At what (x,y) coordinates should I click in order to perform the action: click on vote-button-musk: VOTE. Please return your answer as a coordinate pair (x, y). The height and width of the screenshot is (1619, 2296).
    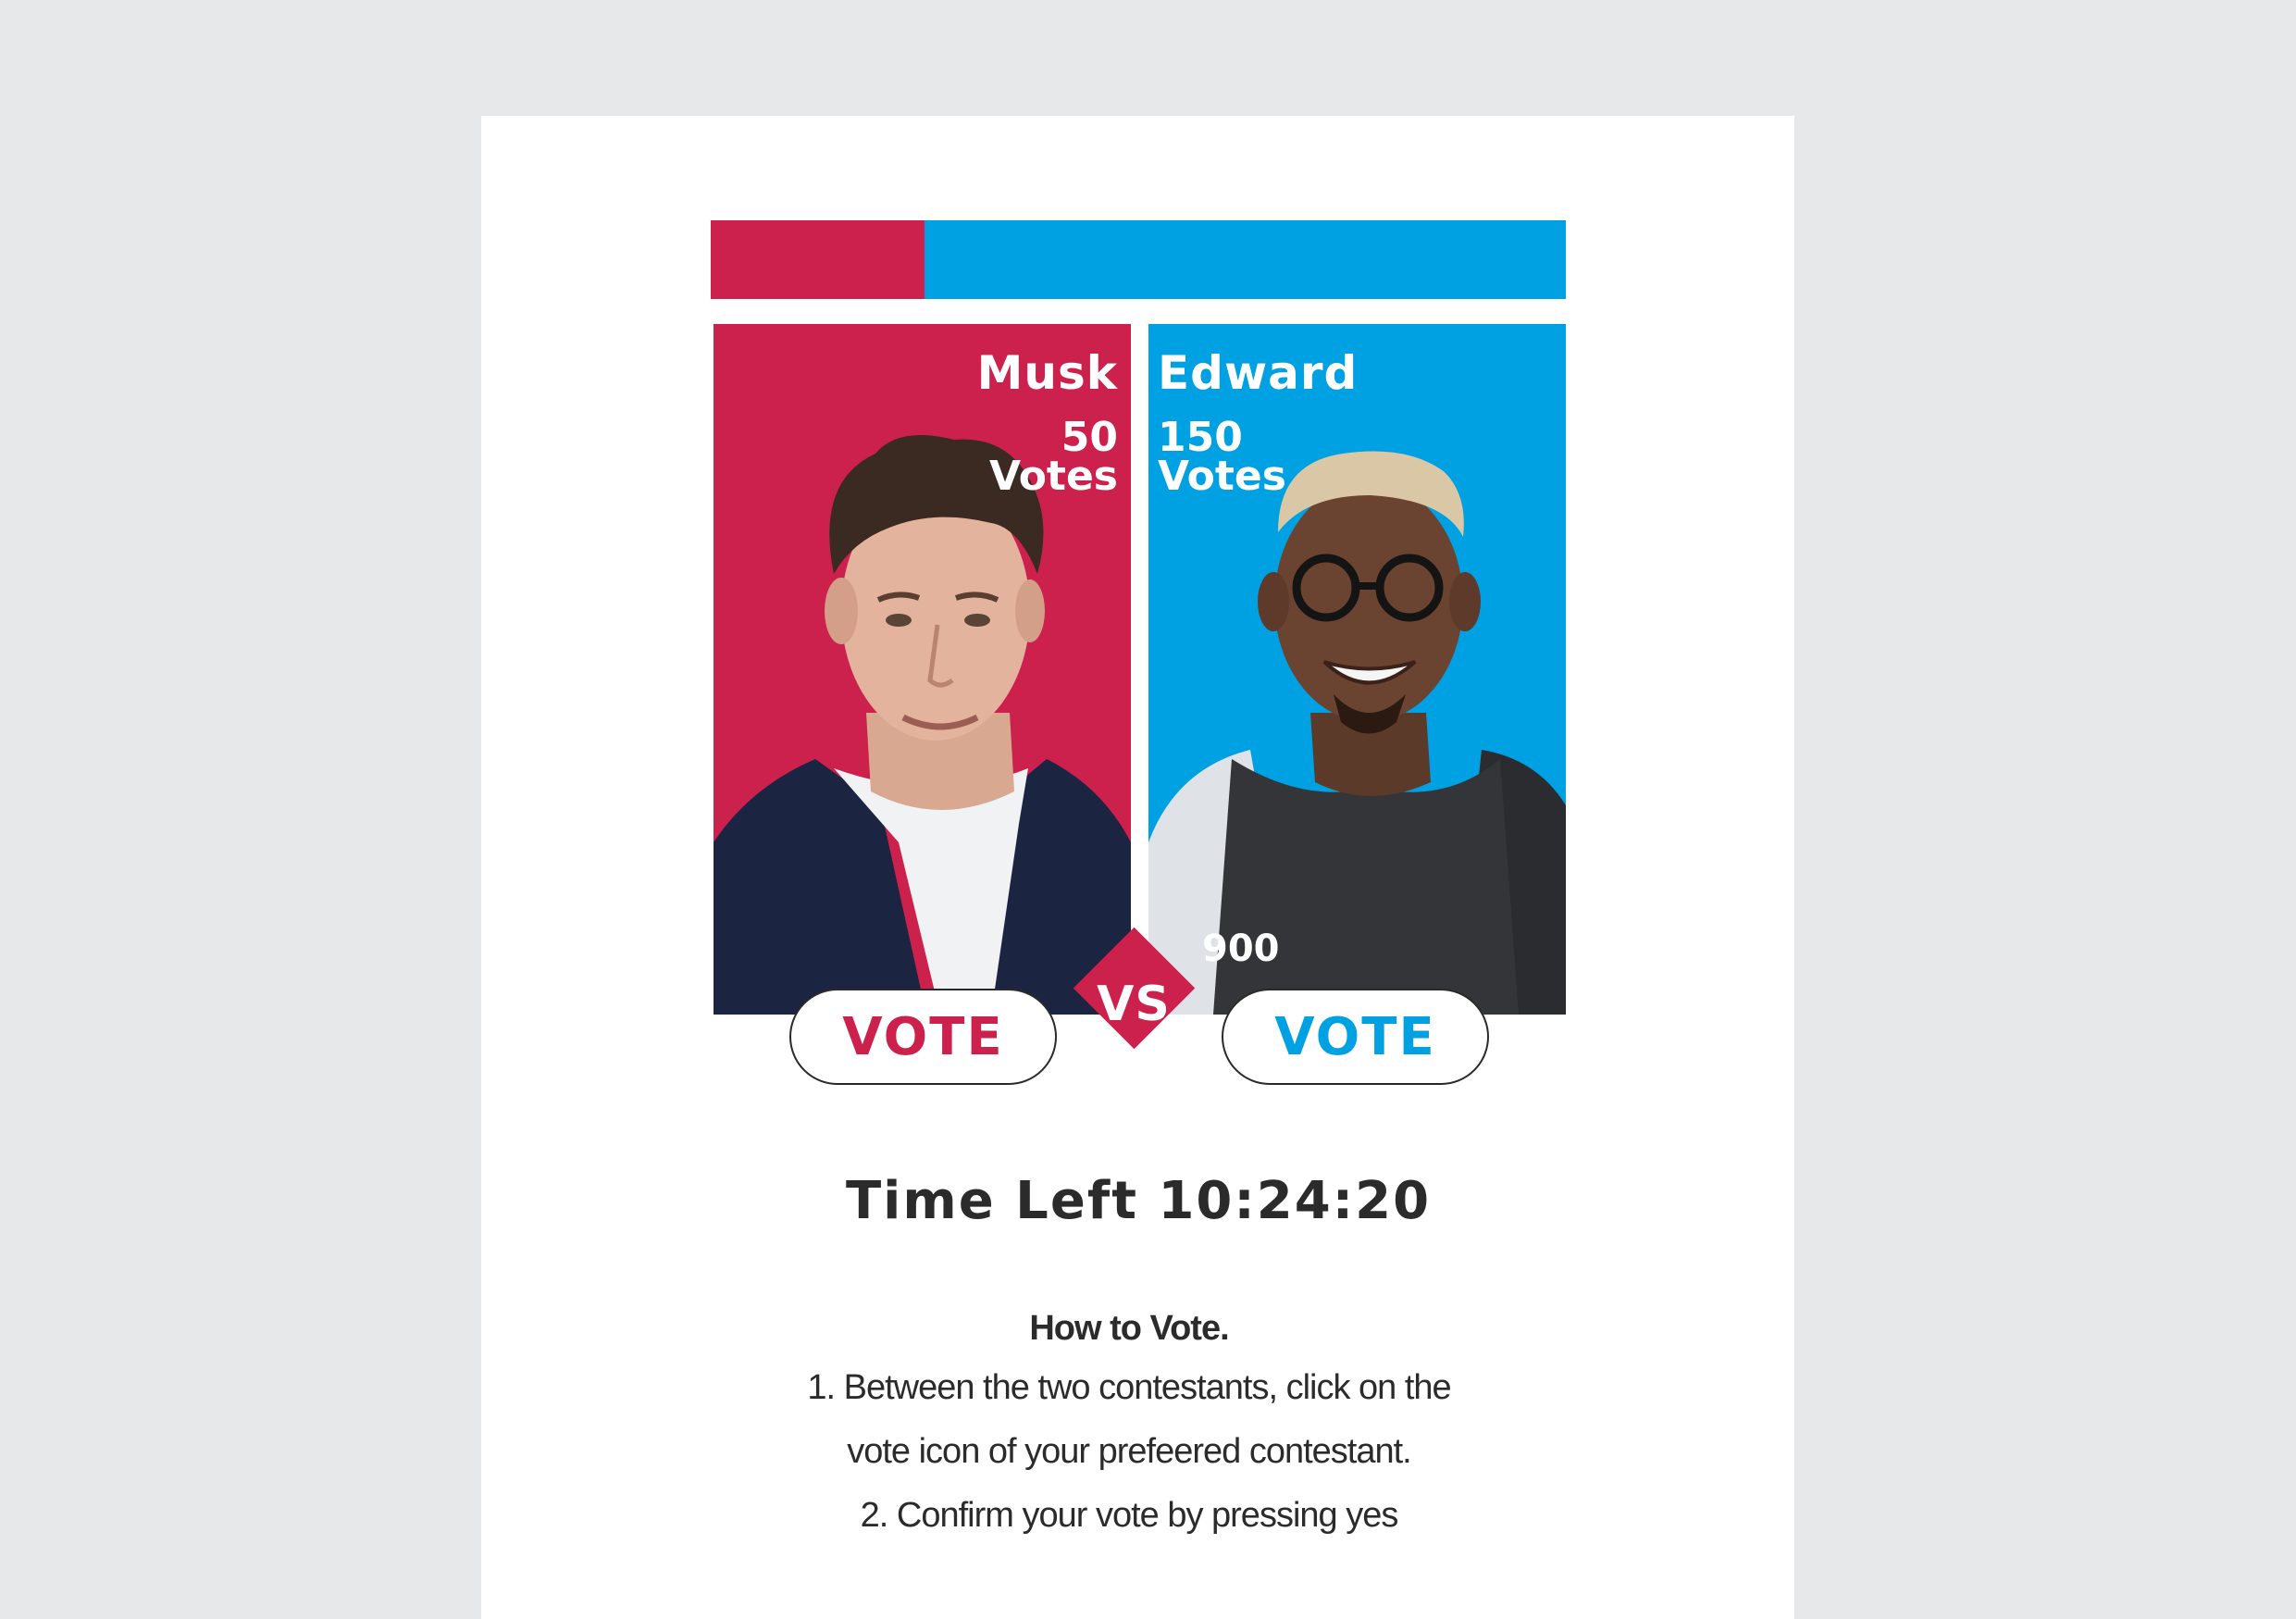
    Looking at the image, I should click on (923, 1037).